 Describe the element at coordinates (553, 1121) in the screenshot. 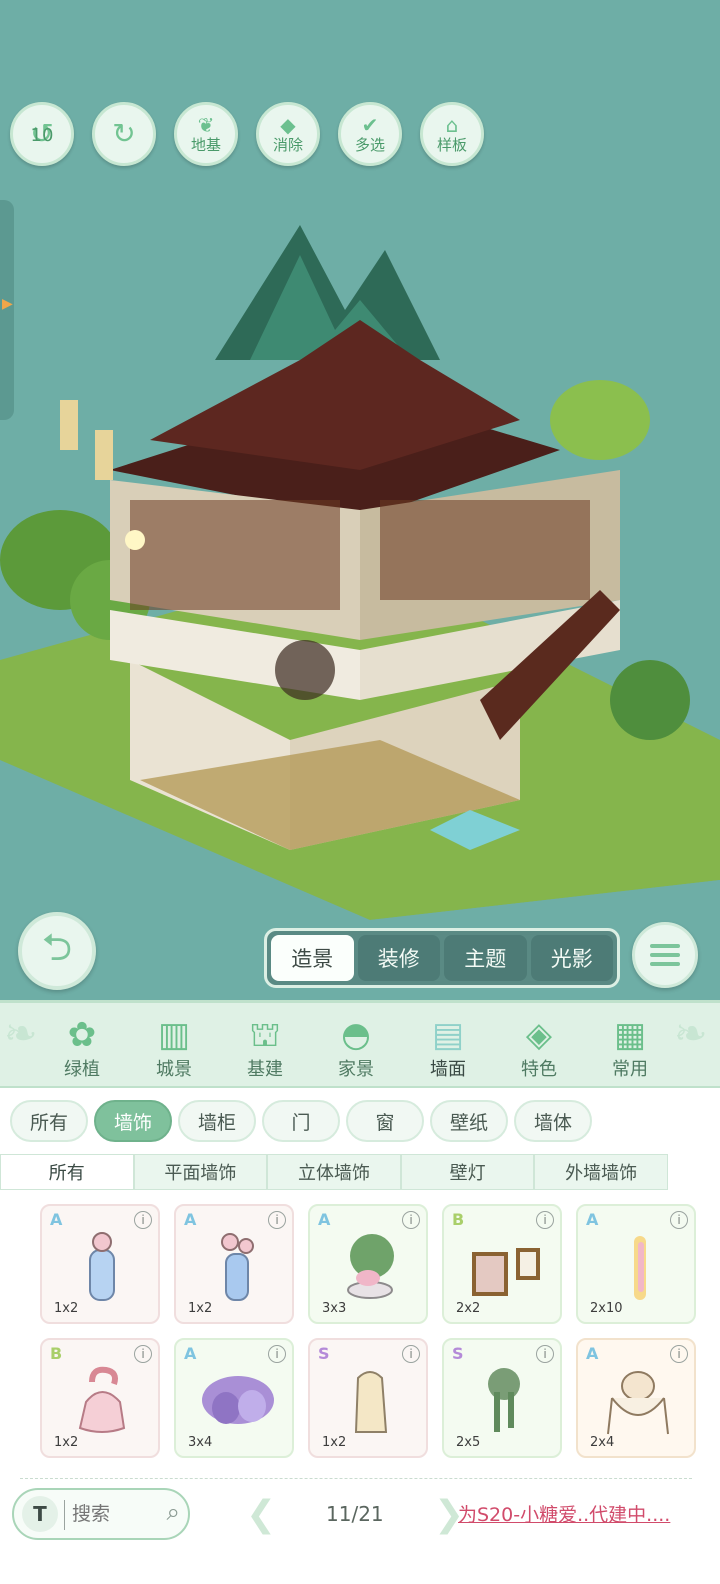

I see `subtab-wall-body: 墙体` at that location.